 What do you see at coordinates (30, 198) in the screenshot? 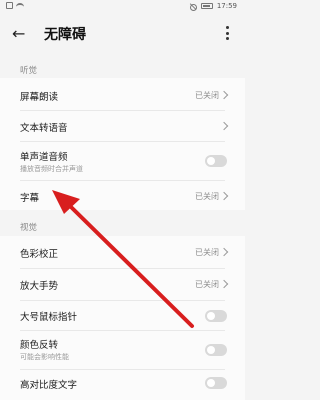
I see `row-title: 字幕` at bounding box center [30, 198].